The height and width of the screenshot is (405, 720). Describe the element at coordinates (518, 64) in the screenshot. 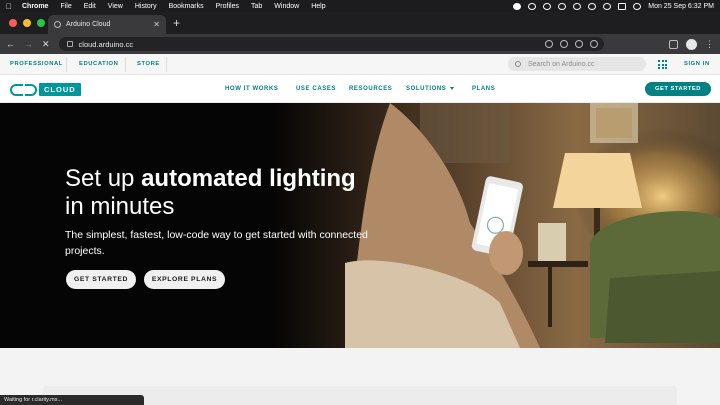

I see `search-icon` at that location.